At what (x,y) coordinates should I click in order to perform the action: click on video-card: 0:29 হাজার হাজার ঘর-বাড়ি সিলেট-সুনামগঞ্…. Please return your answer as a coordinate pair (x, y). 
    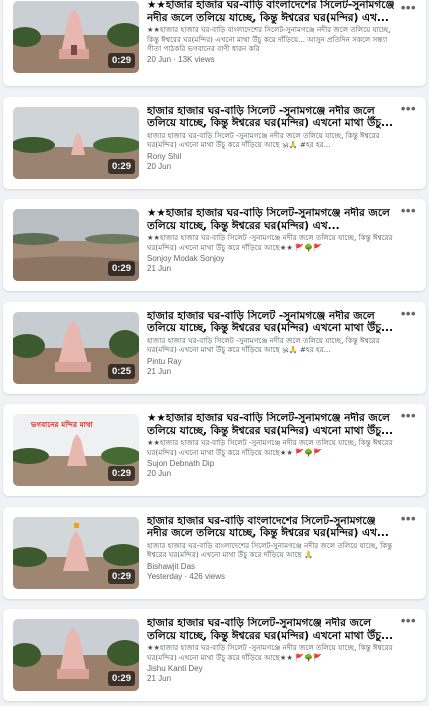
    Looking at the image, I should click on (214, 655).